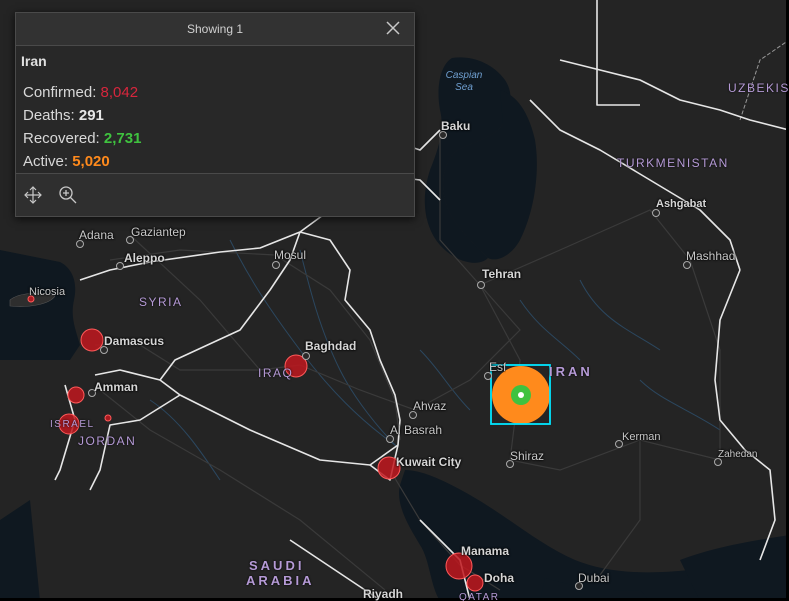 Image resolution: width=789 pixels, height=601 pixels. What do you see at coordinates (120, 266) in the screenshot?
I see `city-dot-aleppo` at bounding box center [120, 266].